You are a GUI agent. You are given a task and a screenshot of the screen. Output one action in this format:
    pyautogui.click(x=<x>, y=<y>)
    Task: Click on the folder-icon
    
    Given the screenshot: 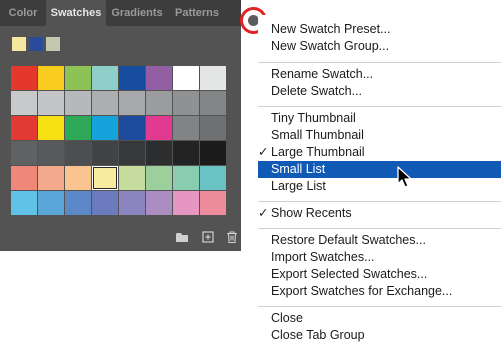 What is the action you would take?
    pyautogui.click(x=182, y=237)
    